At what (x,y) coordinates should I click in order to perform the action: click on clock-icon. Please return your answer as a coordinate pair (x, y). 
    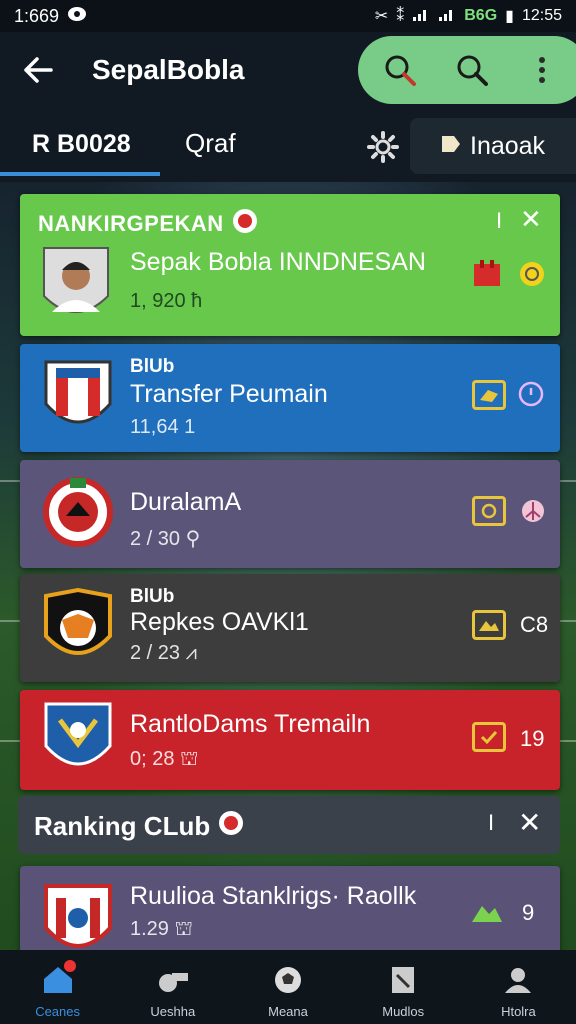
    Looking at the image, I should click on (531, 396).